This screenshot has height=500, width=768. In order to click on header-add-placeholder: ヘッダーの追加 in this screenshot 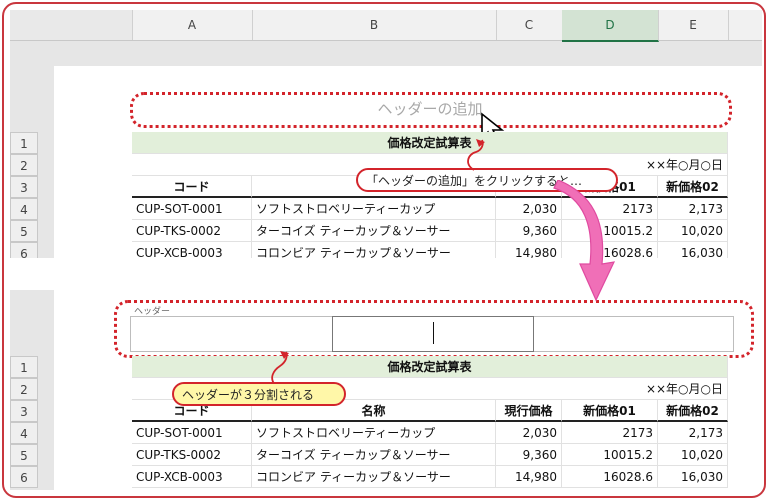, I will do `click(430, 108)`.